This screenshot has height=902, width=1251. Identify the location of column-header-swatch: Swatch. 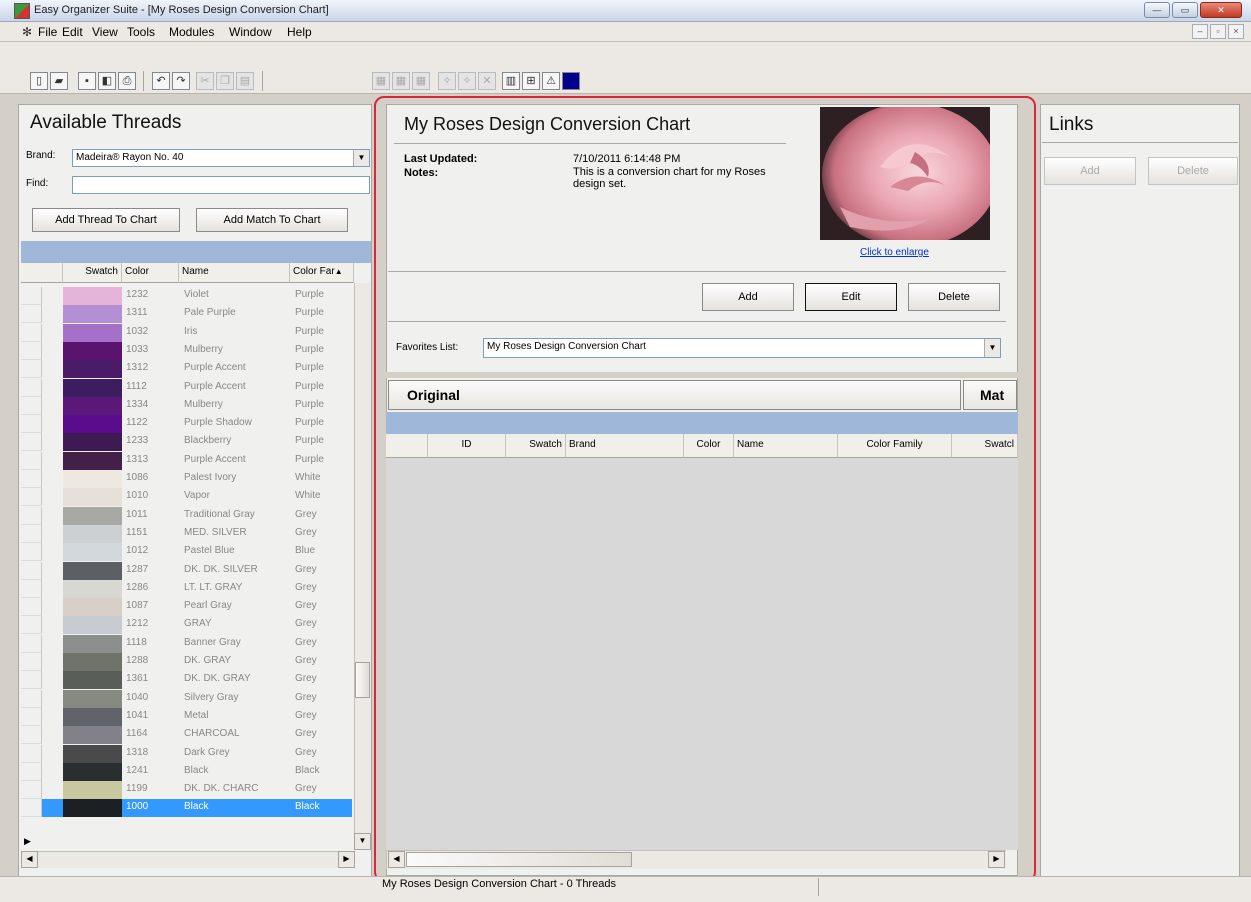
(92, 273).